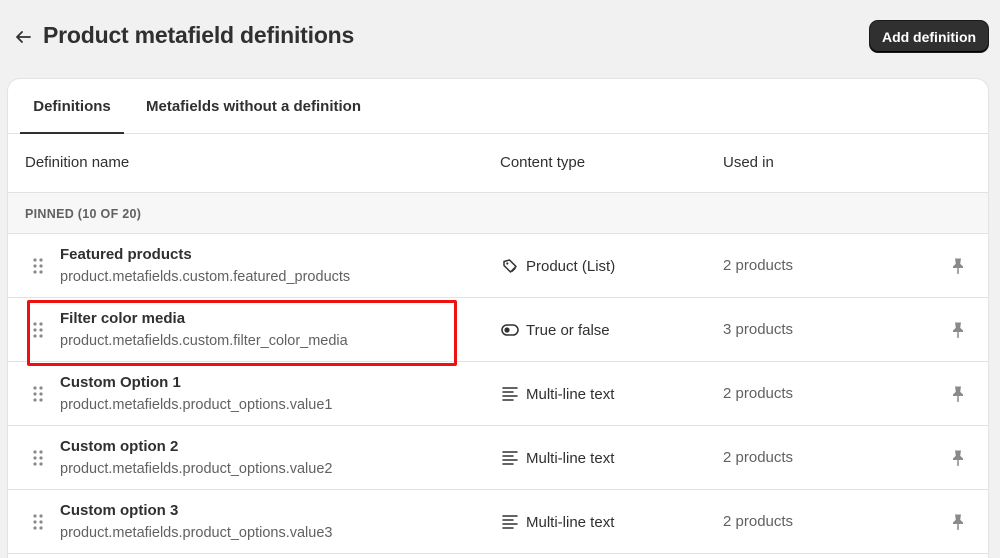 This screenshot has width=1000, height=558. Describe the element at coordinates (83, 214) in the screenshot. I see `pinned-section-label: PINNED (10 OF 20)` at that location.